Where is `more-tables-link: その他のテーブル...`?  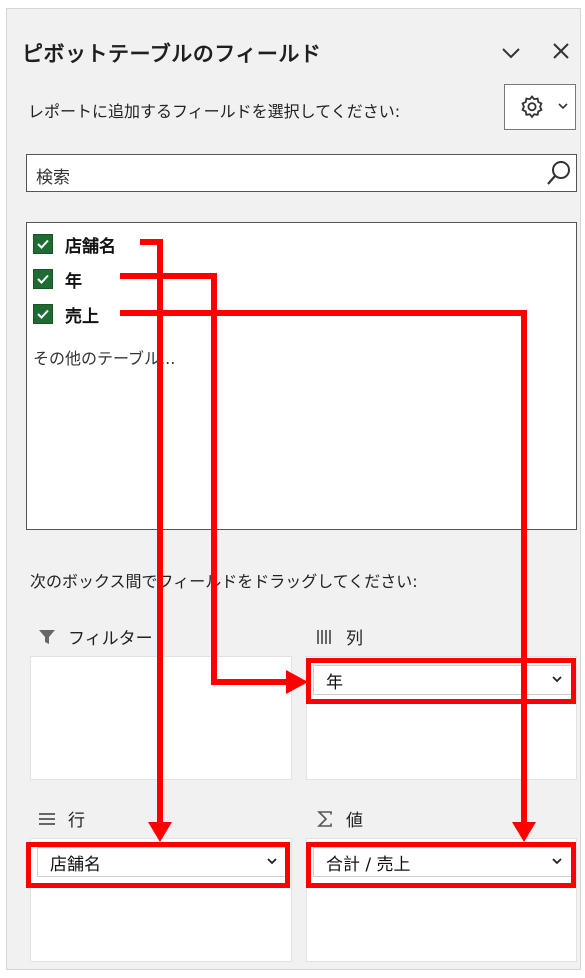 more-tables-link: その他のテーブル... is located at coordinates (104, 357).